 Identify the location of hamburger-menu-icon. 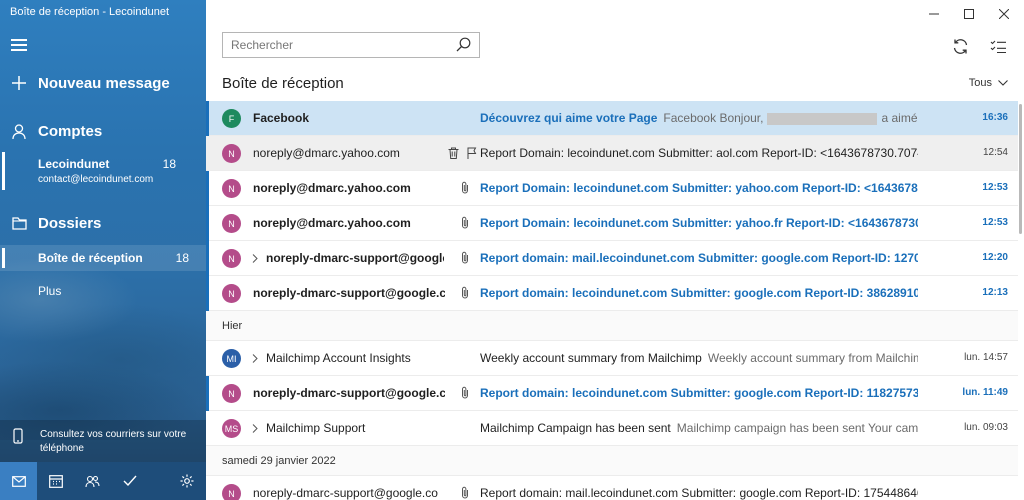
(19, 45).